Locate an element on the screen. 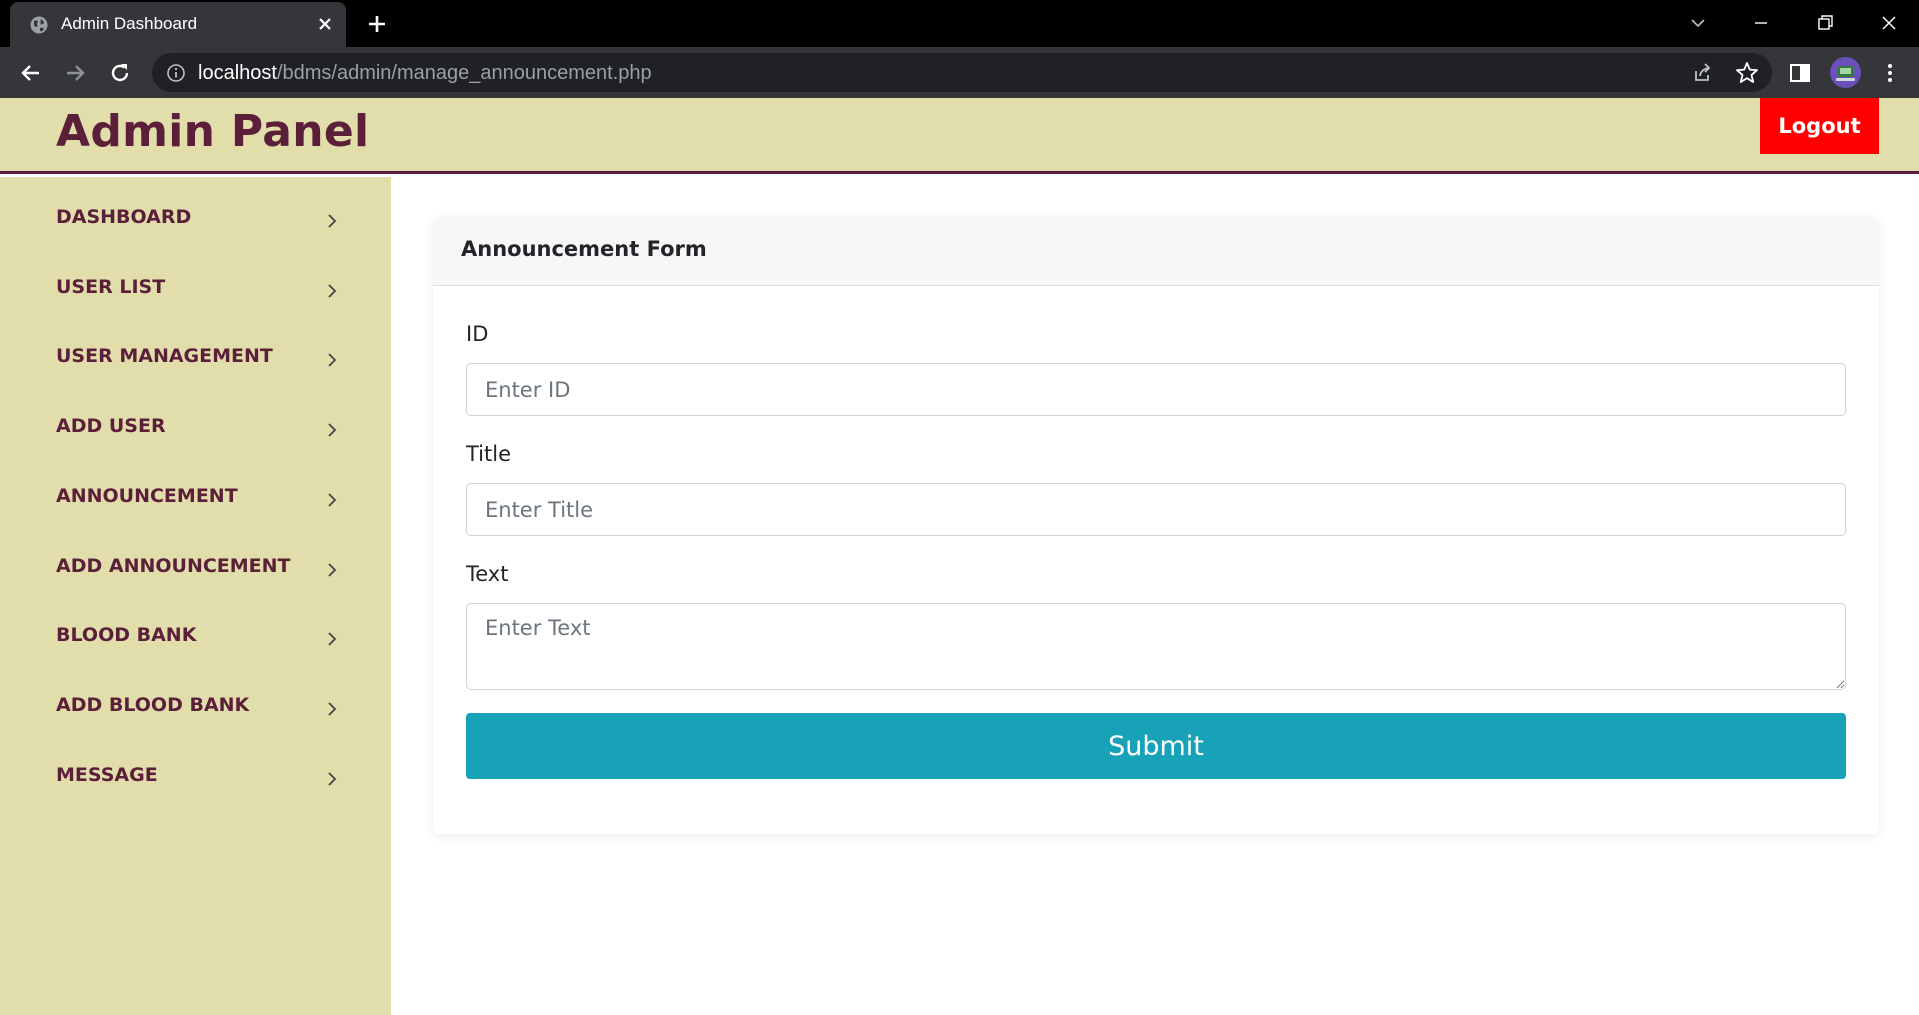 Image resolution: width=1919 pixels, height=1015 pixels. back-icon is located at coordinates (31, 73).